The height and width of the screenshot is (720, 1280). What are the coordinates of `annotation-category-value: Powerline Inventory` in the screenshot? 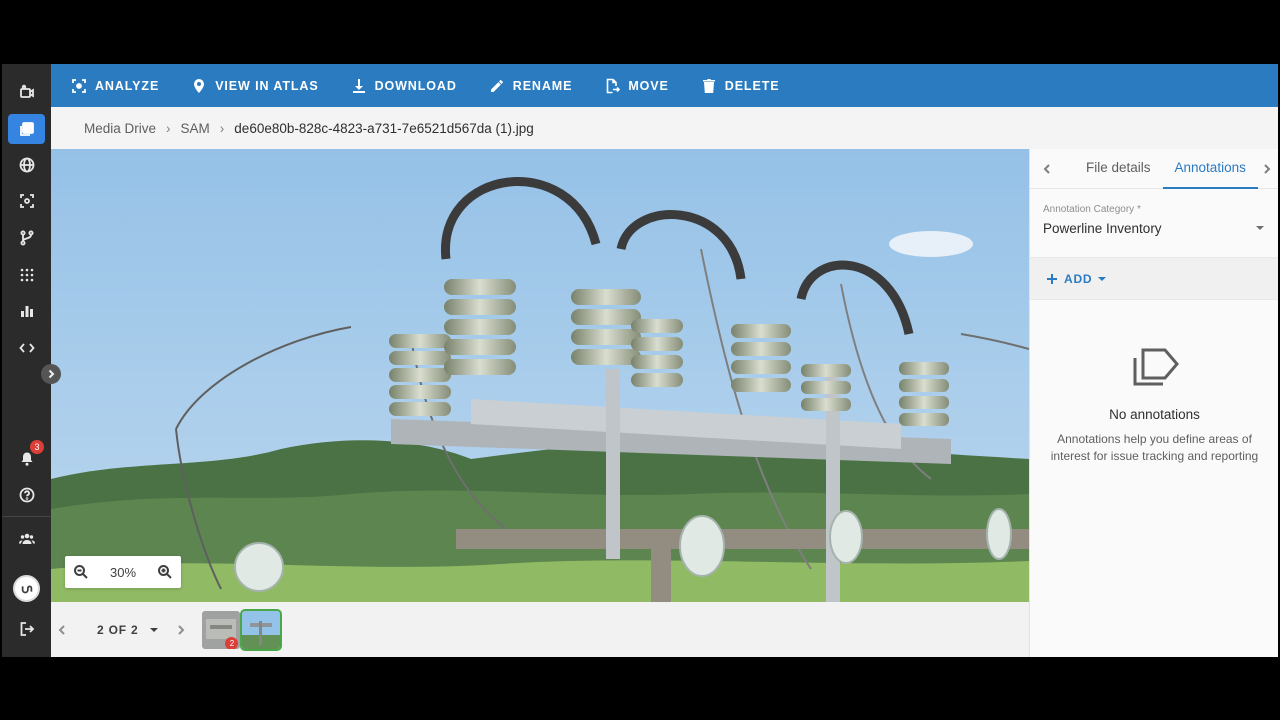 It's located at (1102, 228).